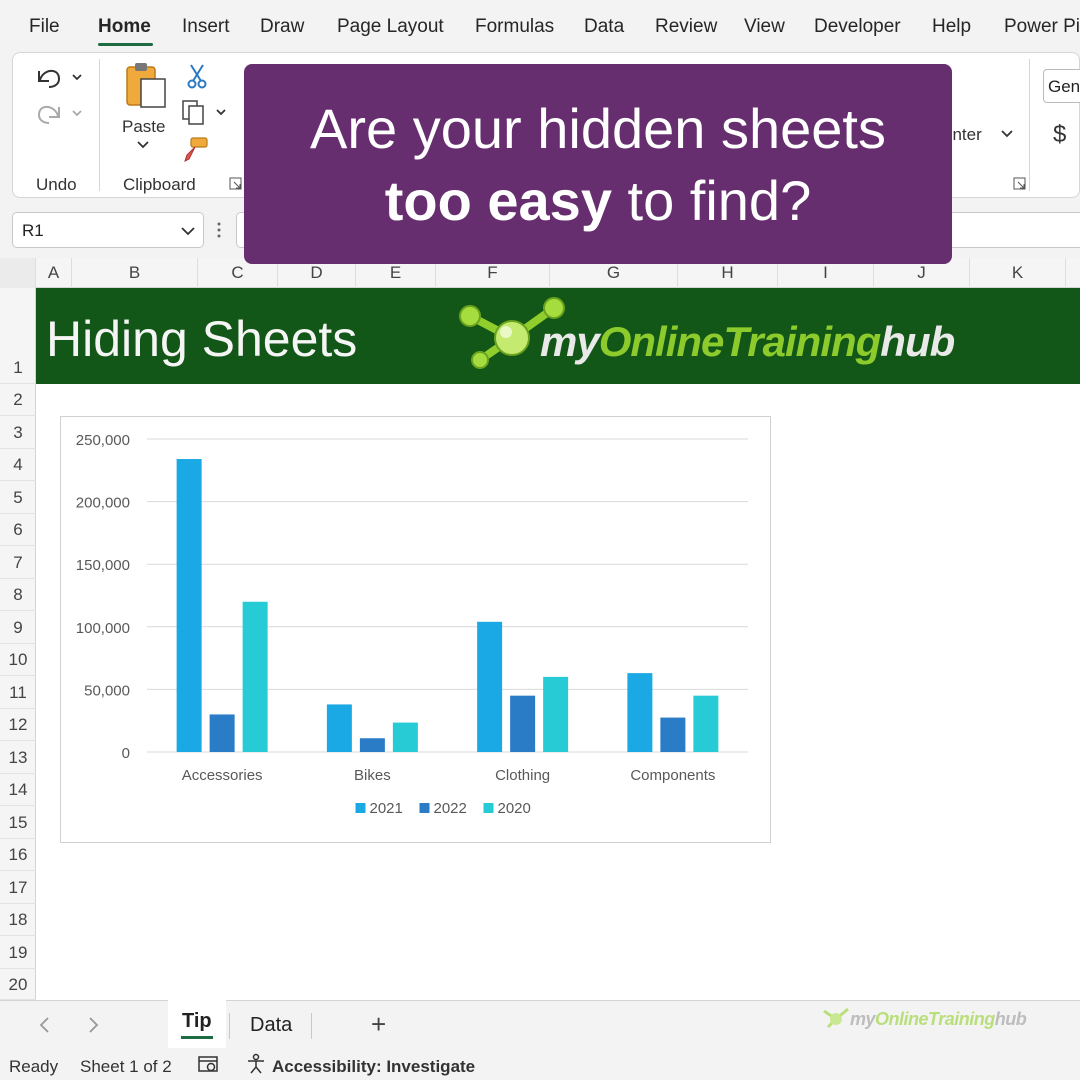 The height and width of the screenshot is (1080, 1080). Describe the element at coordinates (189, 605) in the screenshot. I see `bar-accessories-2021` at that location.